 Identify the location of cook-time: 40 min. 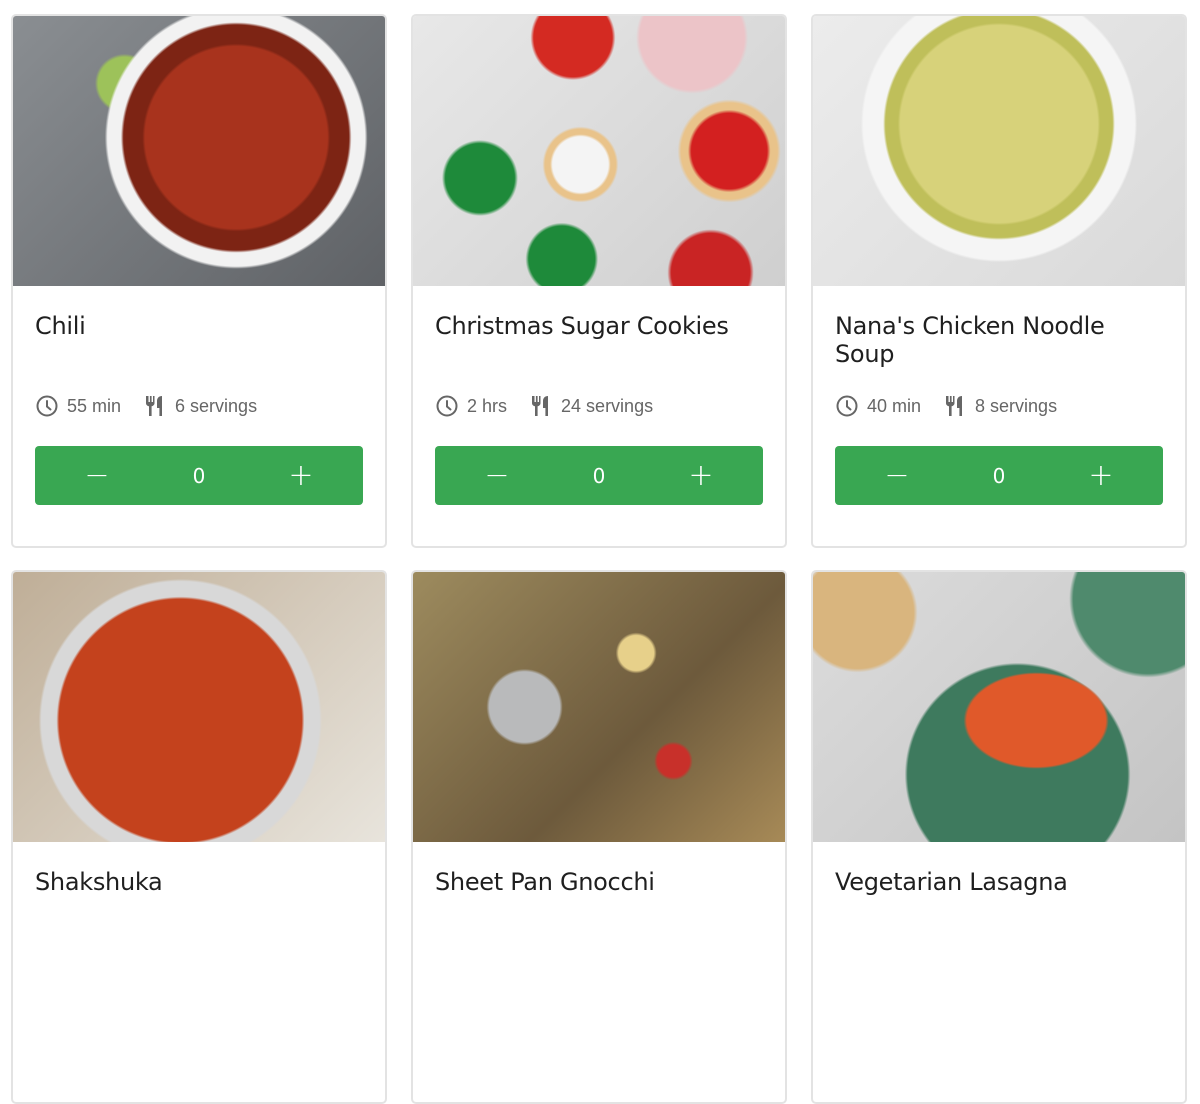
(878, 406).